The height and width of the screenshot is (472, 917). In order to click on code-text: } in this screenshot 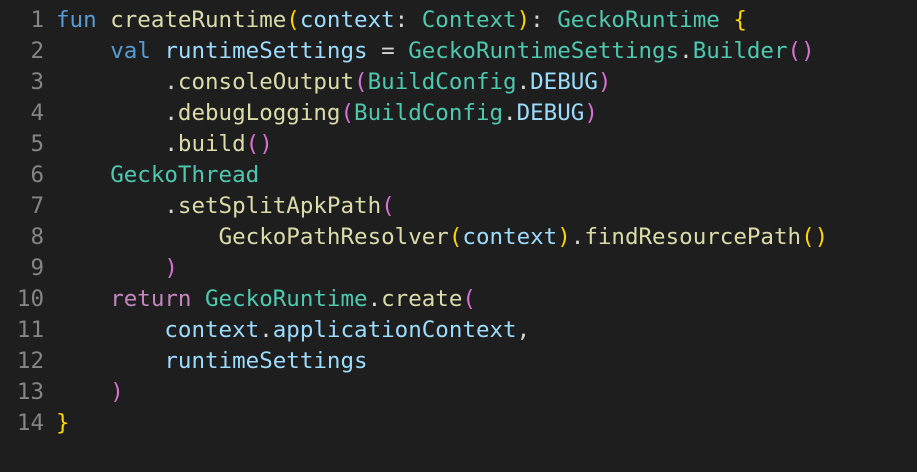, I will do `click(63, 423)`.